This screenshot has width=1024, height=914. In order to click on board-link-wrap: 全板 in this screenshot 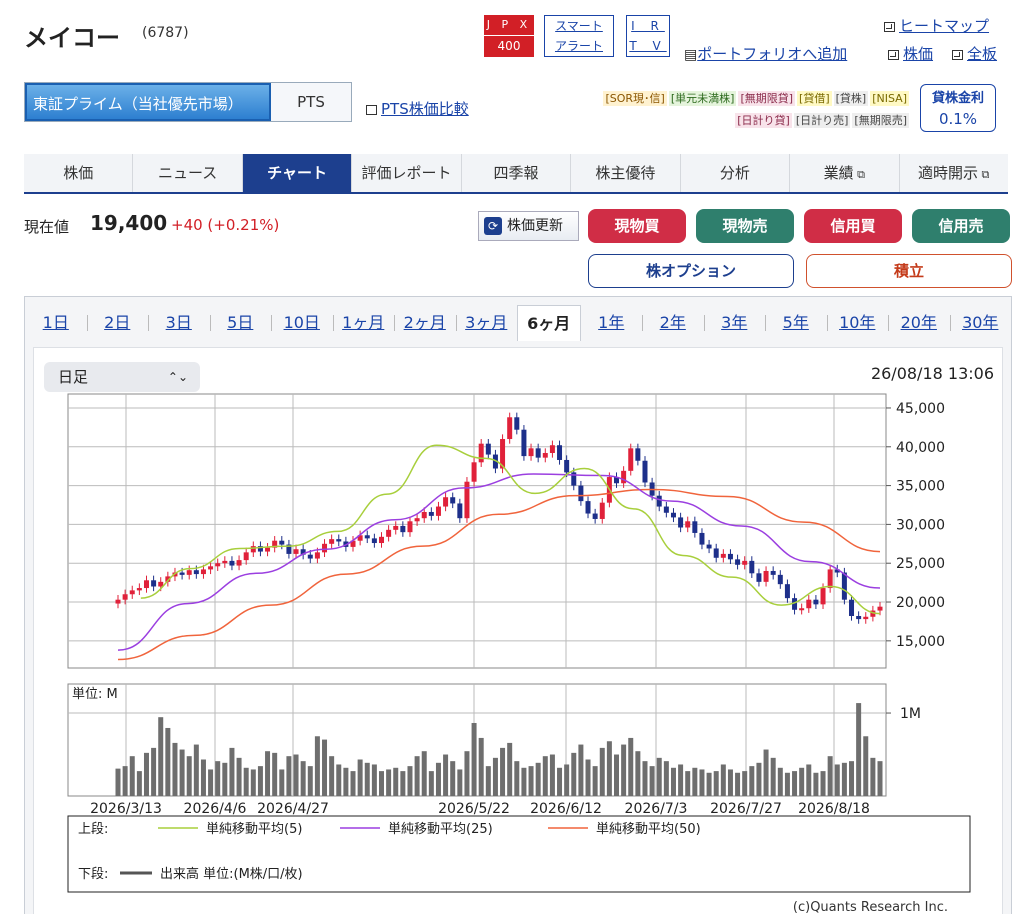, I will do `click(974, 53)`.